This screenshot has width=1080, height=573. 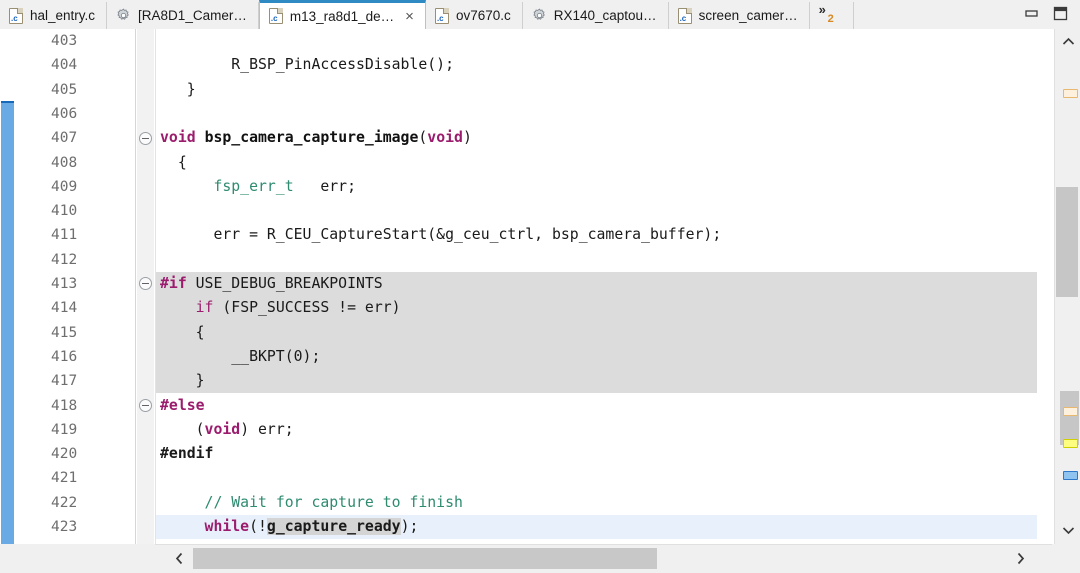 What do you see at coordinates (179, 558) in the screenshot?
I see `scroll-left-icon` at bounding box center [179, 558].